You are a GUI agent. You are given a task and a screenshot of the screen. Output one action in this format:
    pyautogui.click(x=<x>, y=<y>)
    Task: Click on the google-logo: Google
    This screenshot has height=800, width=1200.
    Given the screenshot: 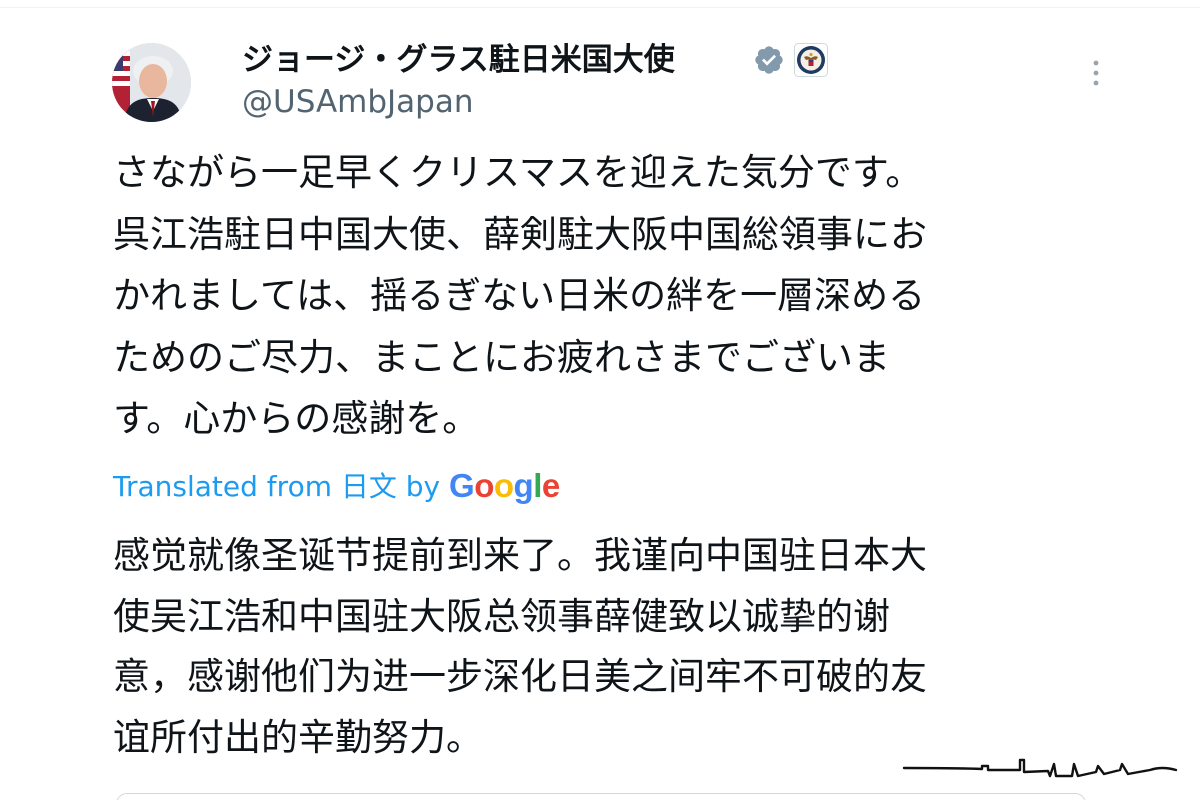 What is the action you would take?
    pyautogui.click(x=504, y=485)
    